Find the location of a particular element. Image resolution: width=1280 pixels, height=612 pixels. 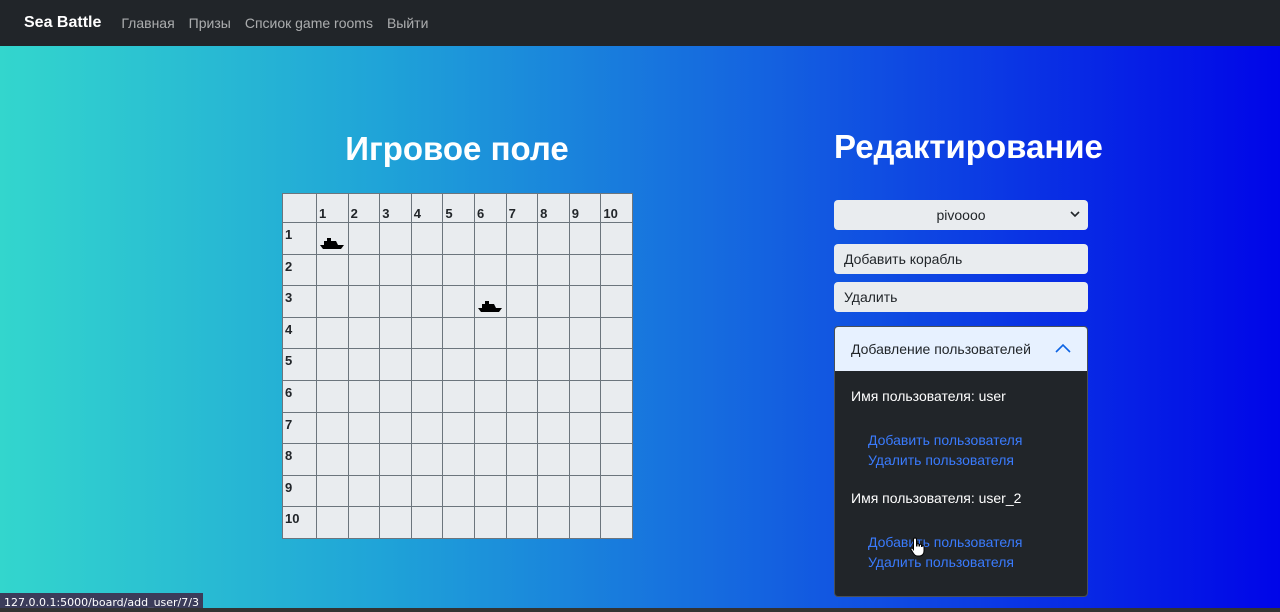

brand-logo: Sea Battle is located at coordinates (62, 23).